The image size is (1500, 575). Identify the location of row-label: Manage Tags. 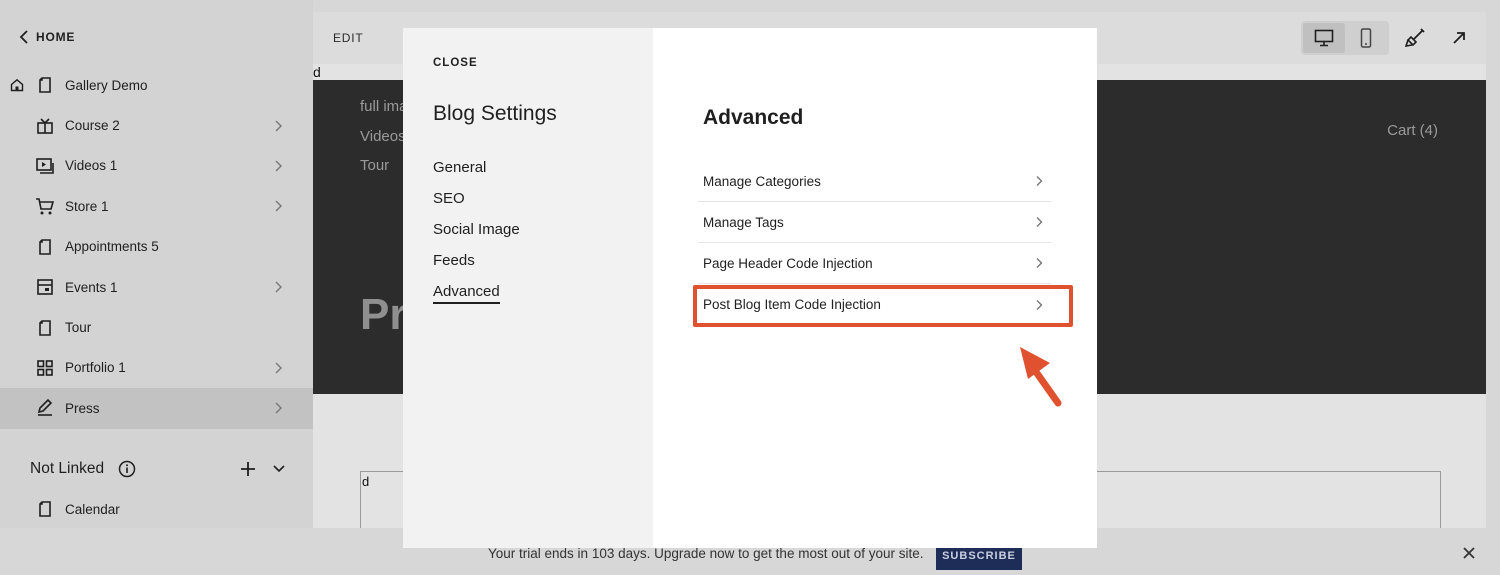
(743, 222).